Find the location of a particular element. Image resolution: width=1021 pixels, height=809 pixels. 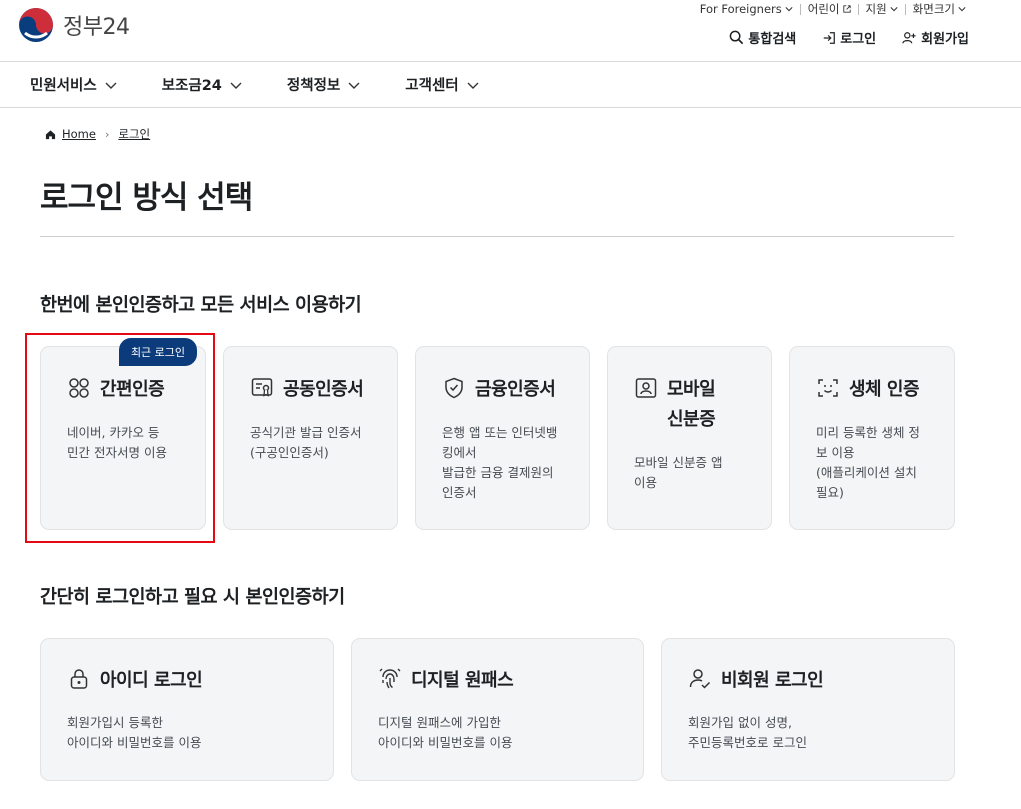

util-kids: 어린이 is located at coordinates (829, 9).